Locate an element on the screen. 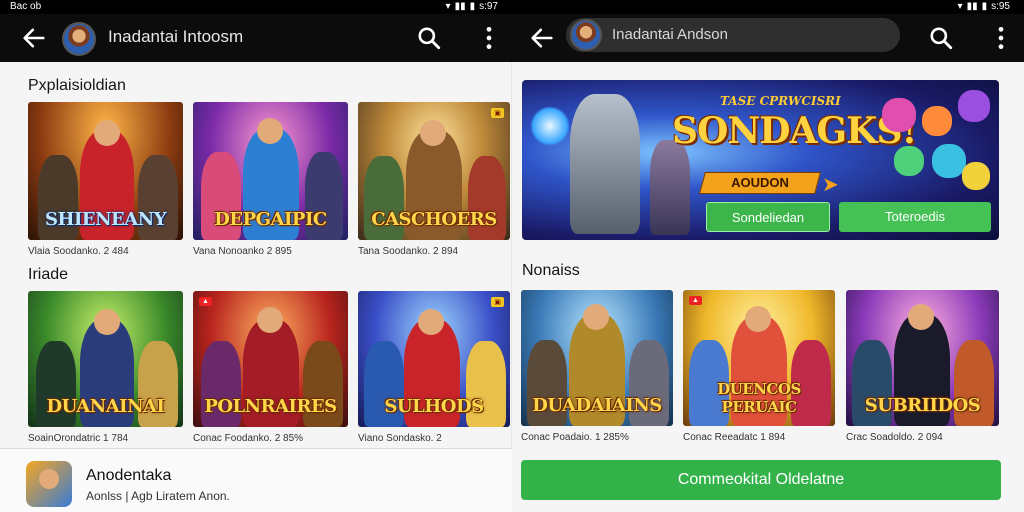 The width and height of the screenshot is (1024, 512). app-bar: Inadantai Intoosm is located at coordinates (256, 38).